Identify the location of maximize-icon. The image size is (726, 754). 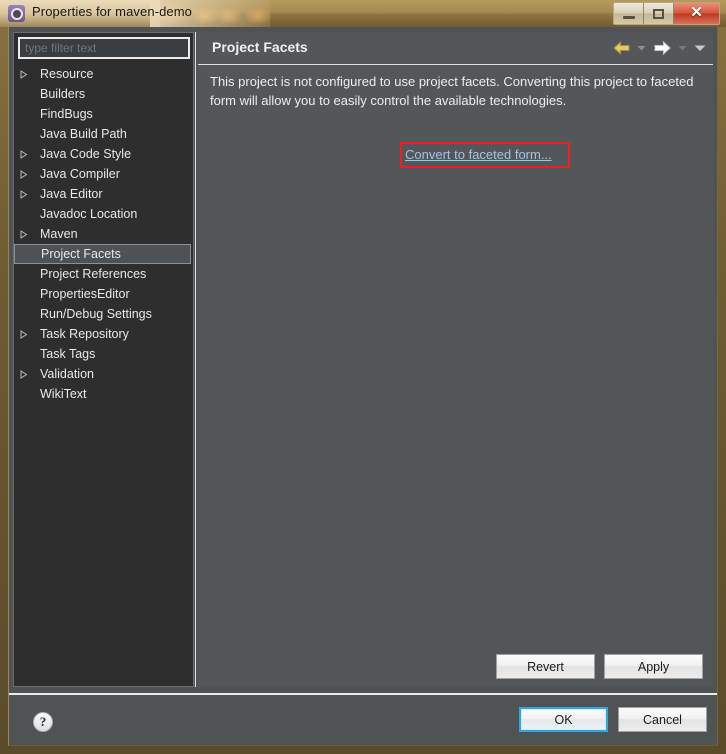
(658, 13).